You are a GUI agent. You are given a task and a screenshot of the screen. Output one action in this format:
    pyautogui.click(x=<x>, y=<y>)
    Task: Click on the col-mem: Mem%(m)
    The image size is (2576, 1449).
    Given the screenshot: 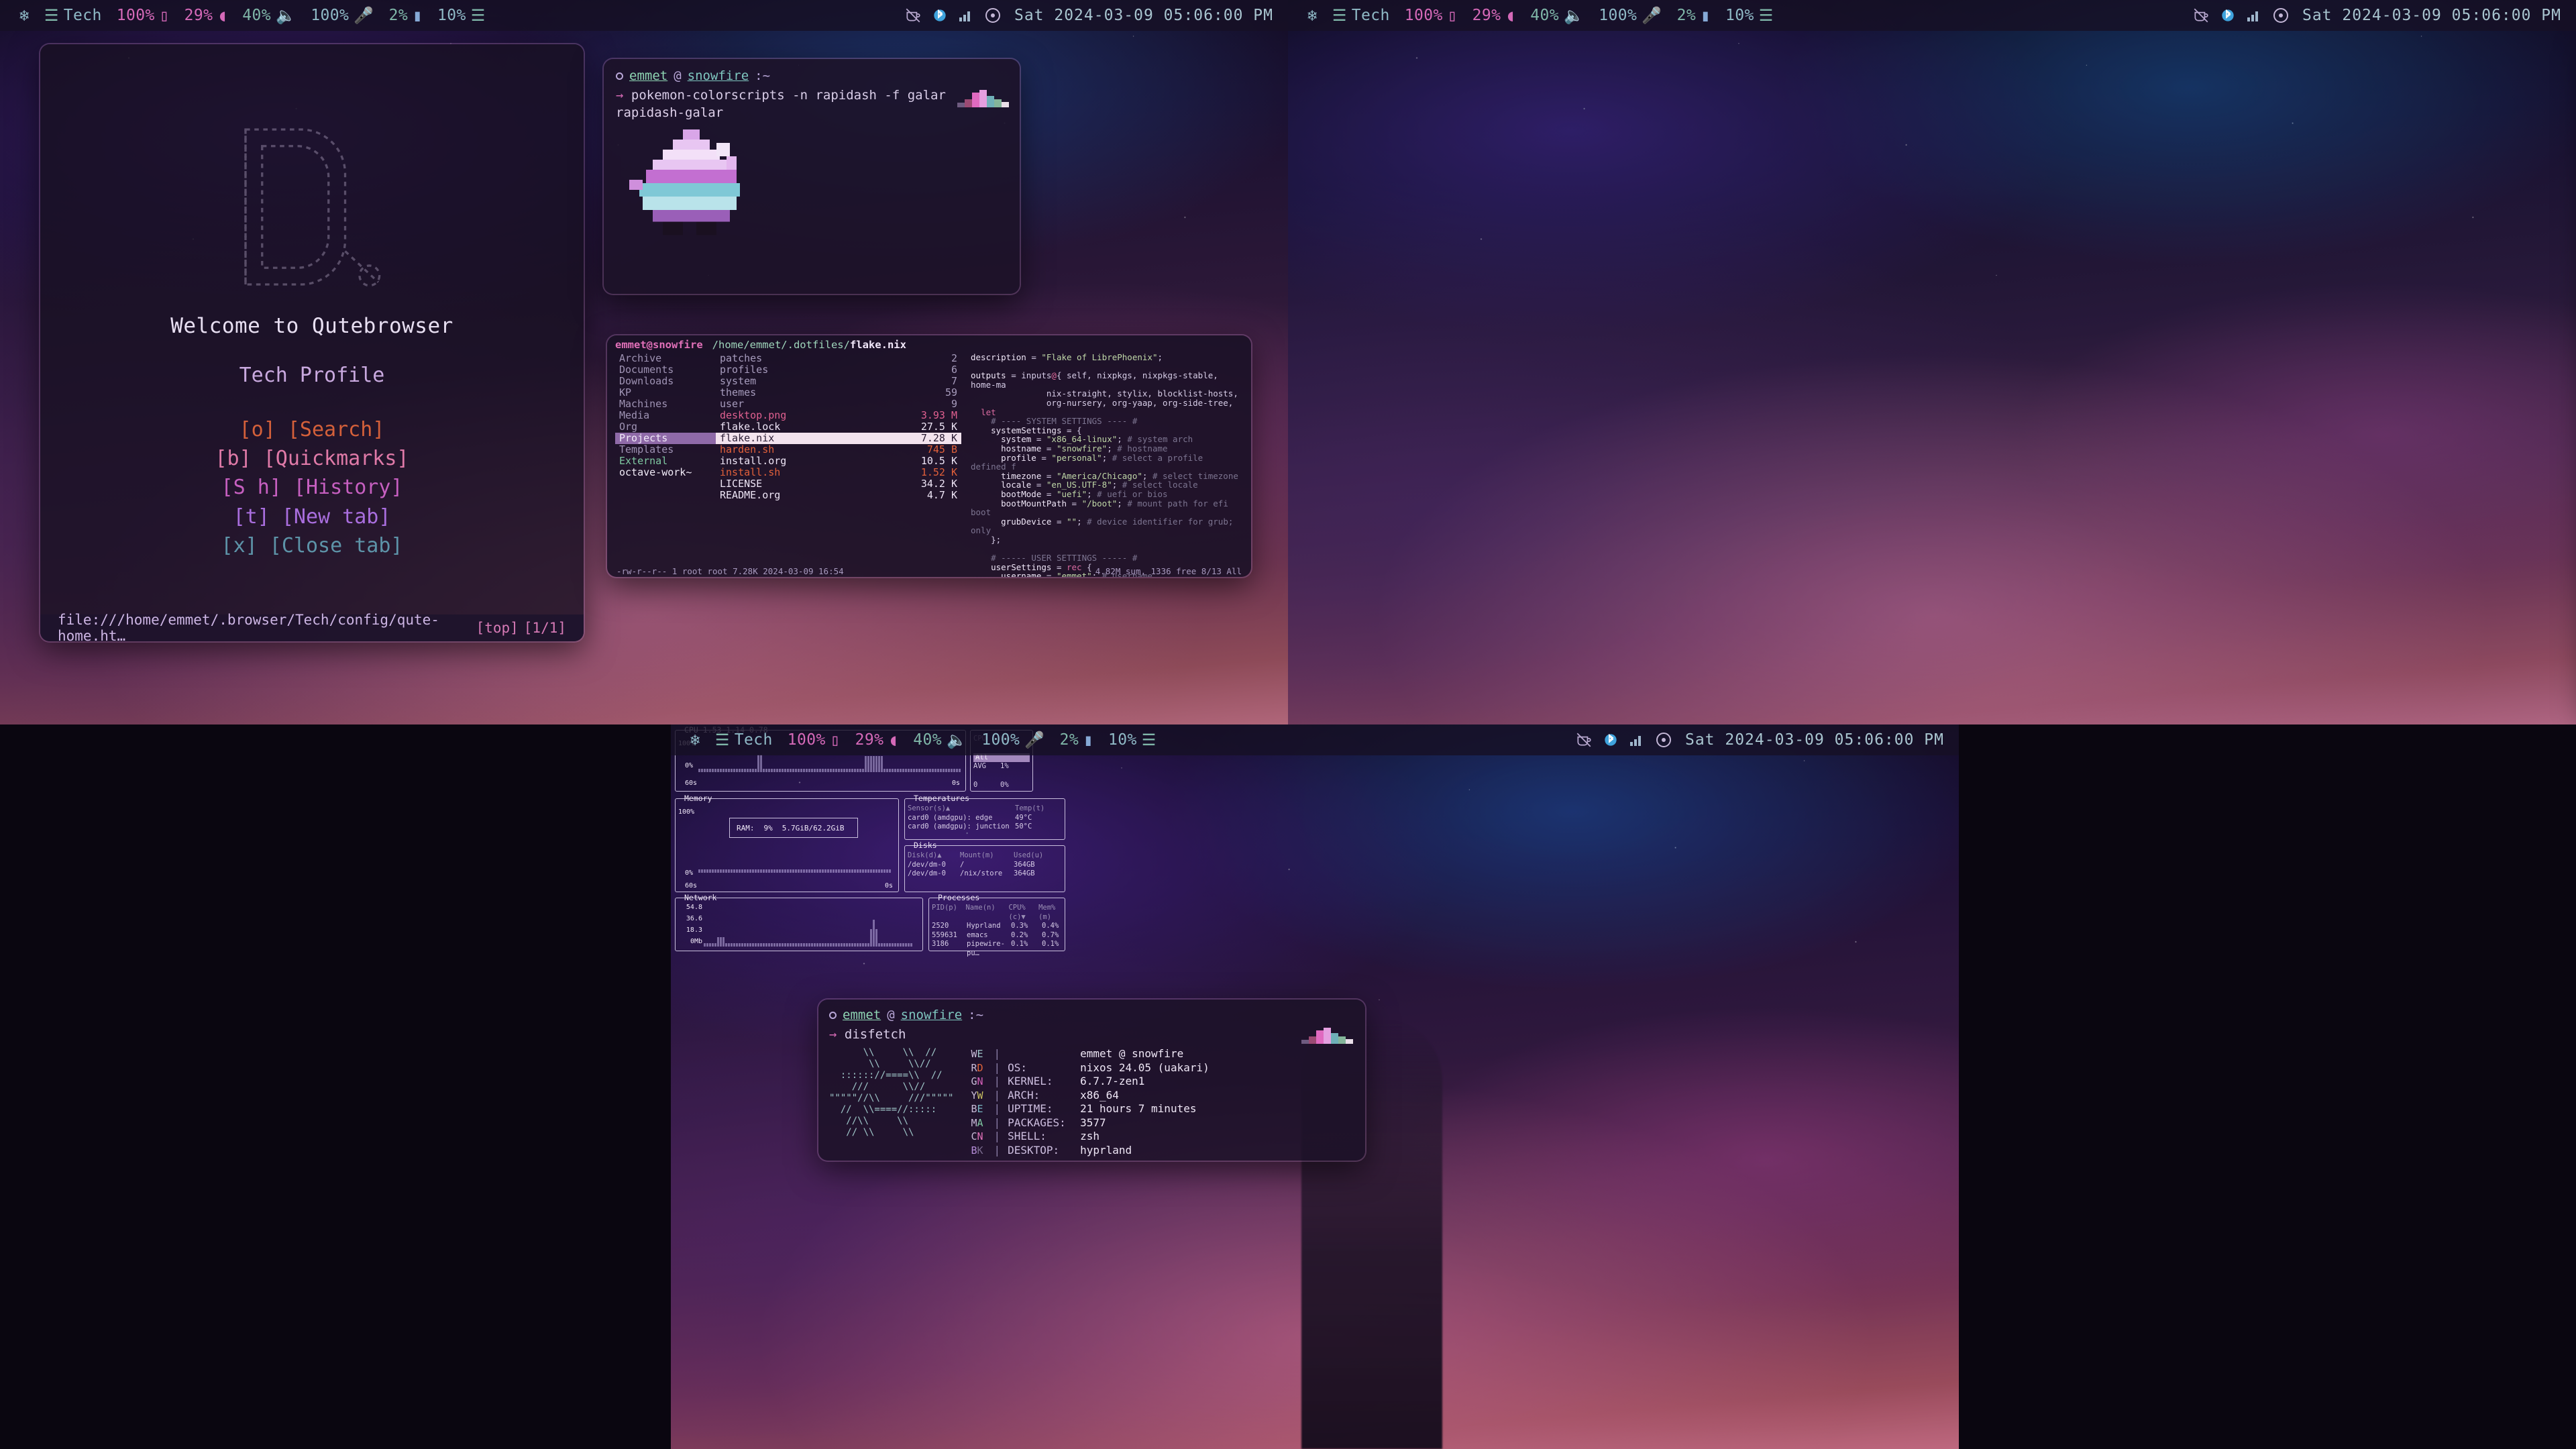 What is the action you would take?
    pyautogui.click(x=1052, y=913)
    